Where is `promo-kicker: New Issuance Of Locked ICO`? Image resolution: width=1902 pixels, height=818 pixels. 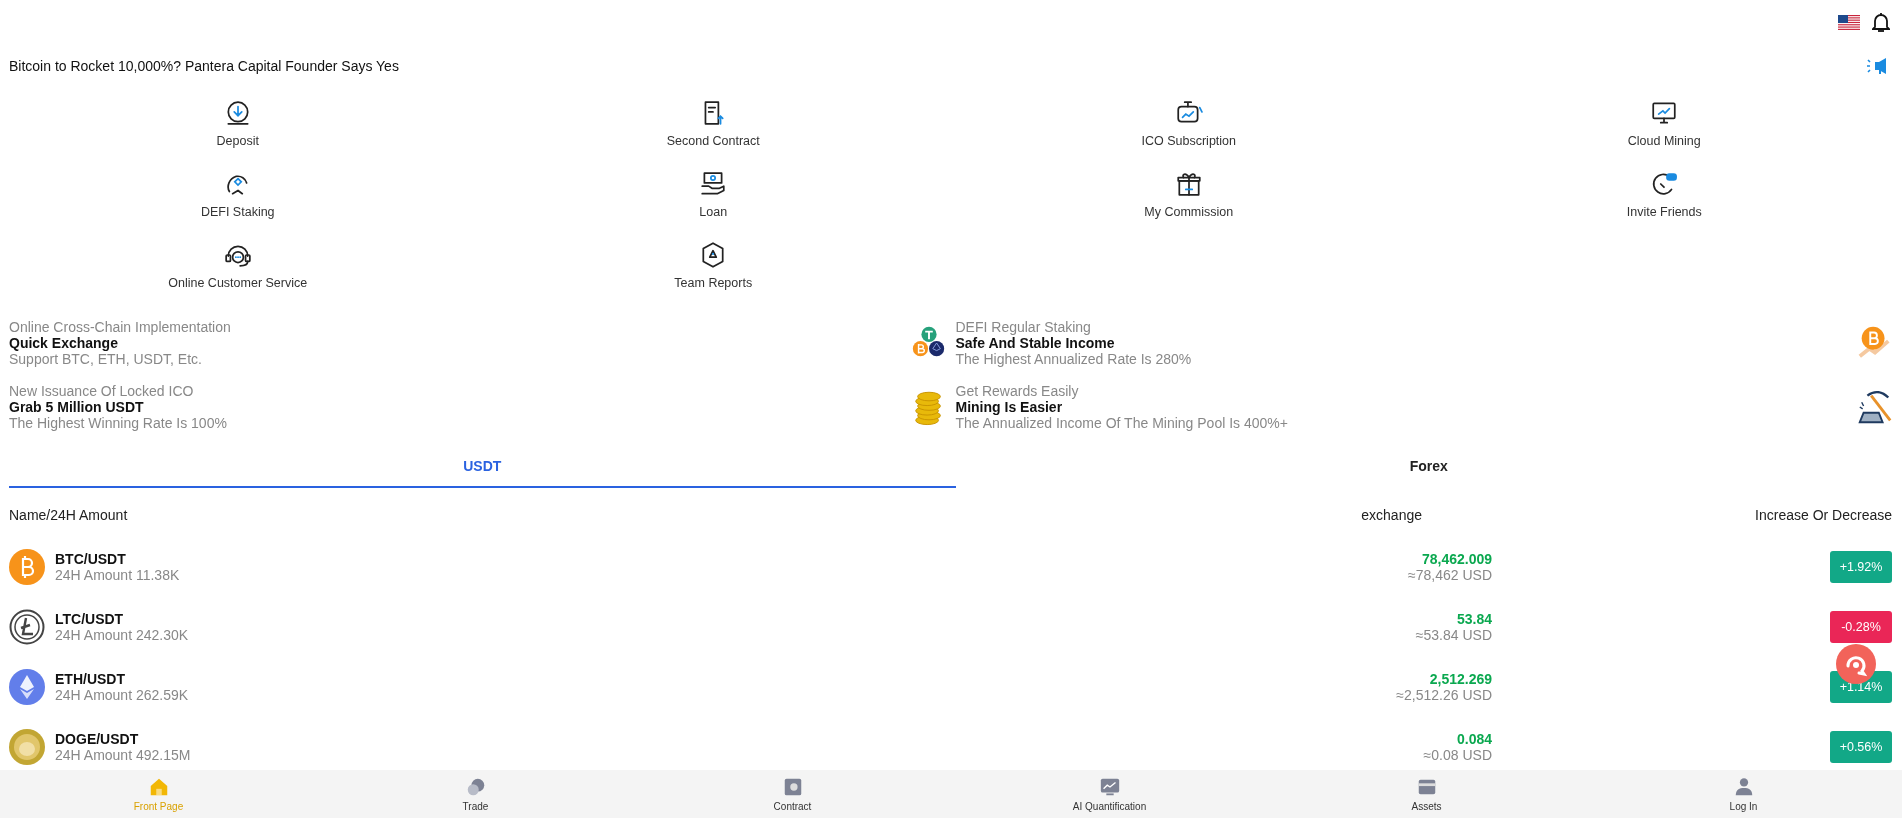 promo-kicker: New Issuance Of Locked ICO is located at coordinates (102, 391).